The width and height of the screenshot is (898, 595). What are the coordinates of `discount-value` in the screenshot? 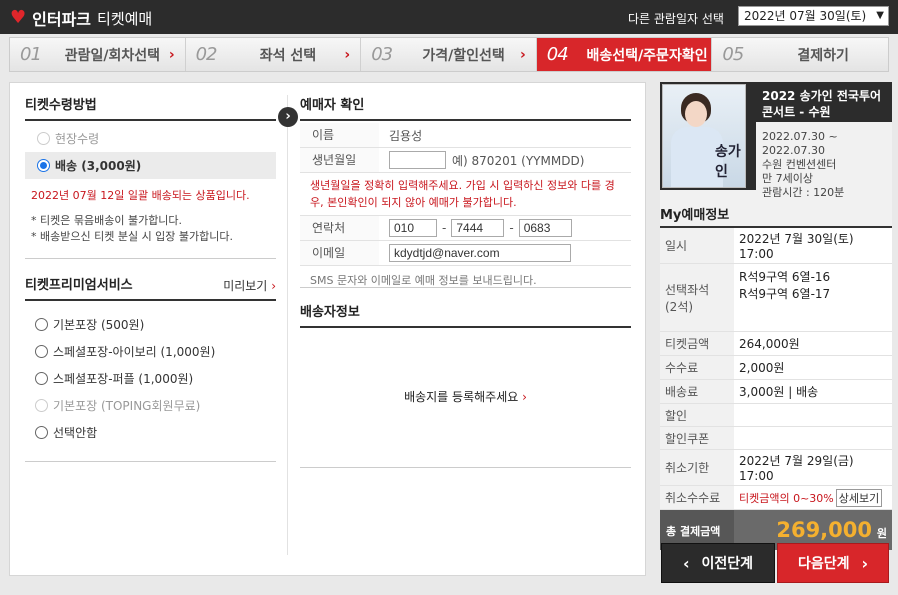 It's located at (813, 415).